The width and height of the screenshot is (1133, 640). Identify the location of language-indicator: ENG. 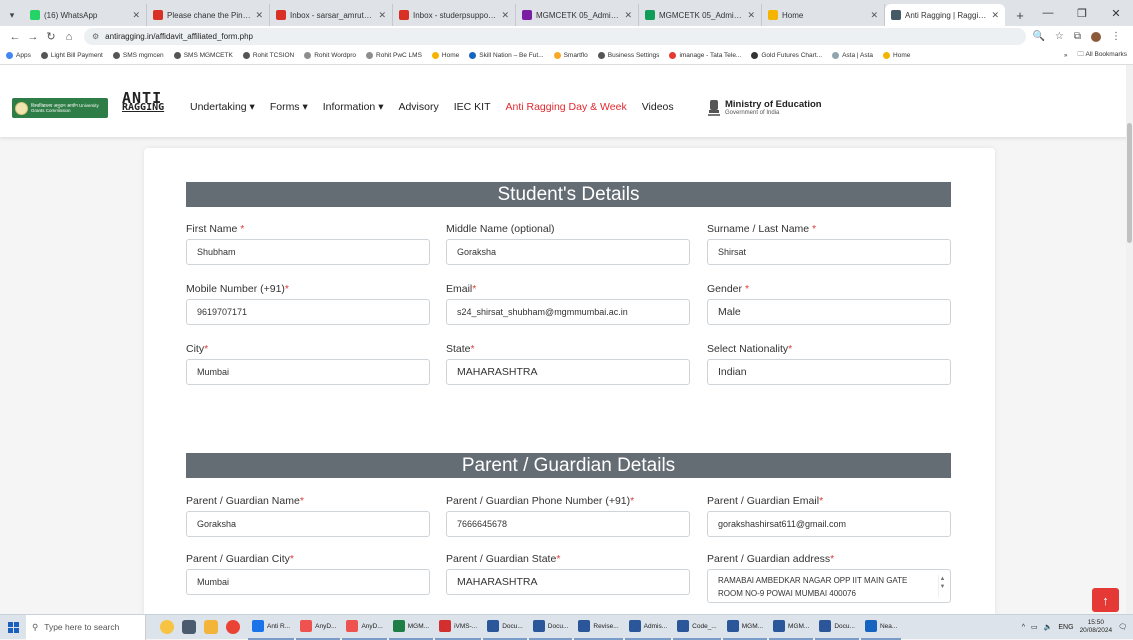
(1065, 627).